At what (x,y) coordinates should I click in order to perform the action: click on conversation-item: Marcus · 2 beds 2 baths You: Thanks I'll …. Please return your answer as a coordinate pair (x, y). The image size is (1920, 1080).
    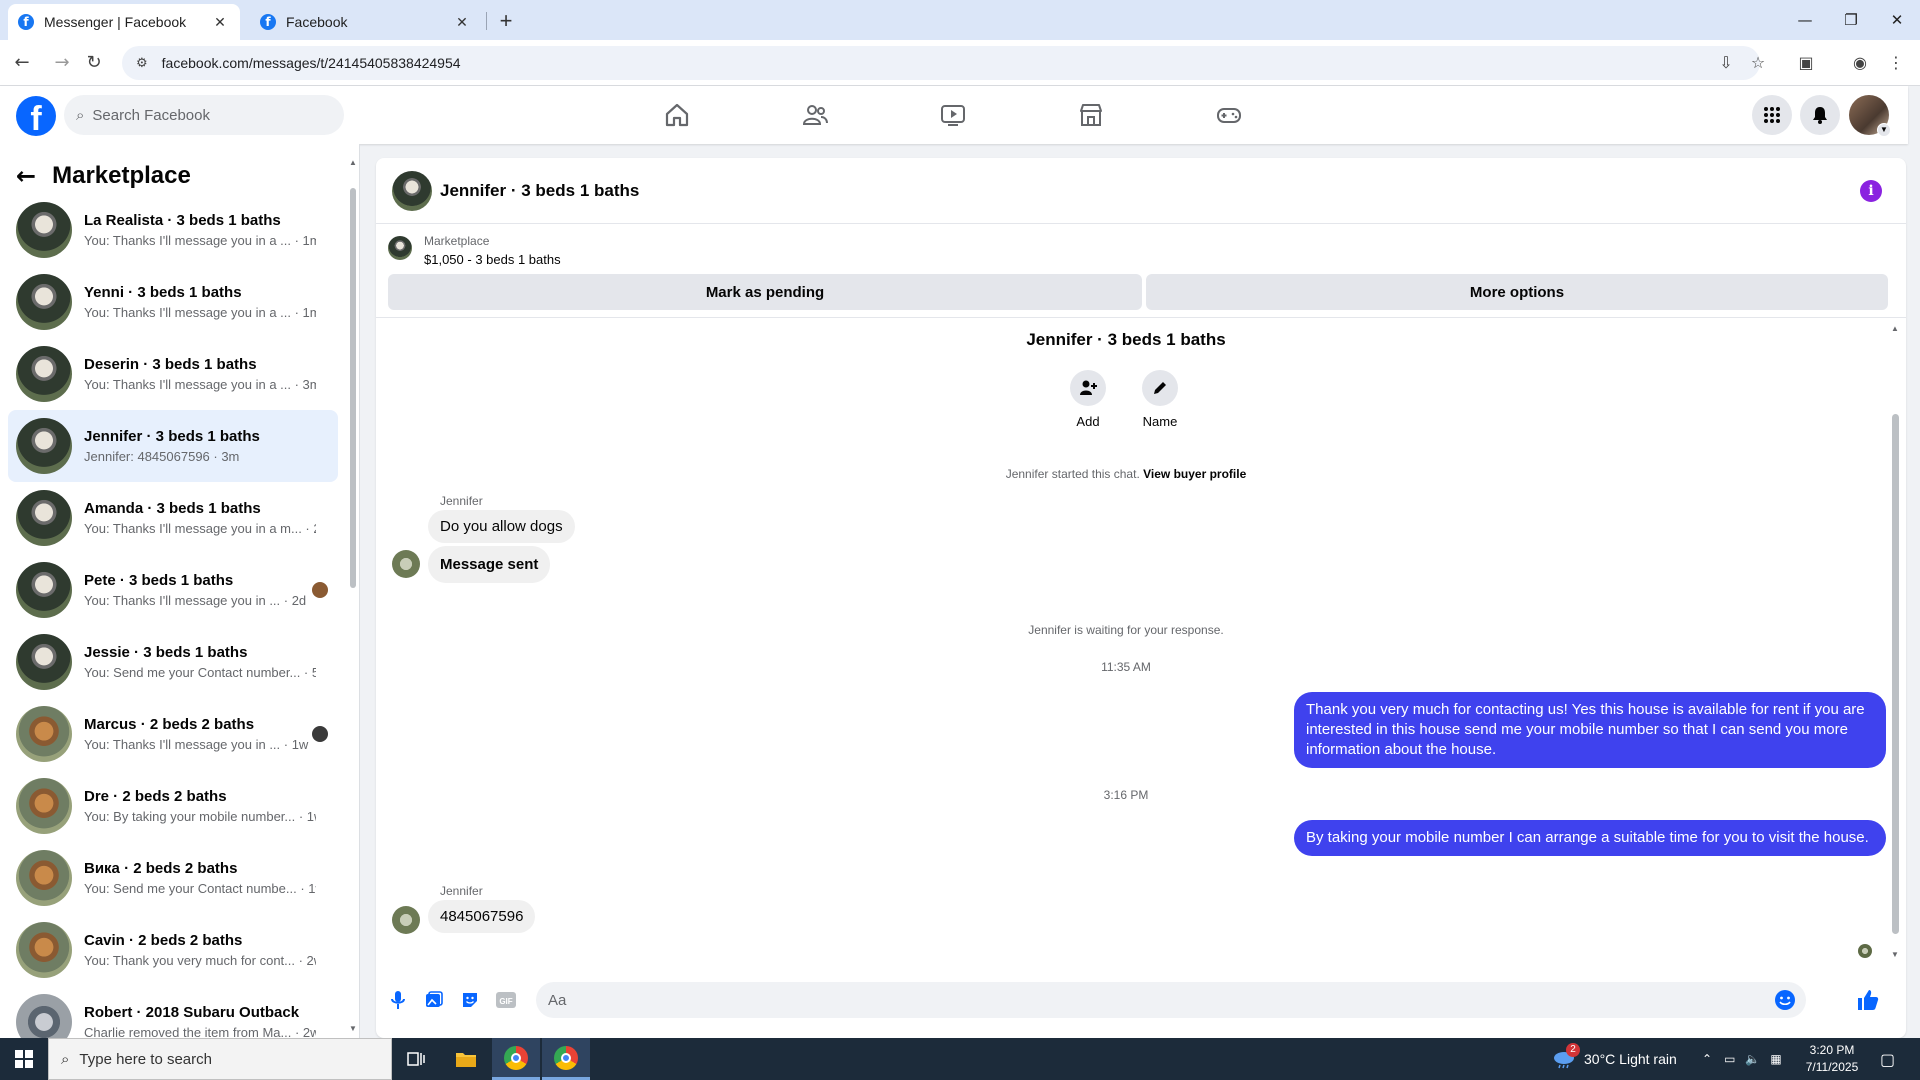
    Looking at the image, I should click on (173, 734).